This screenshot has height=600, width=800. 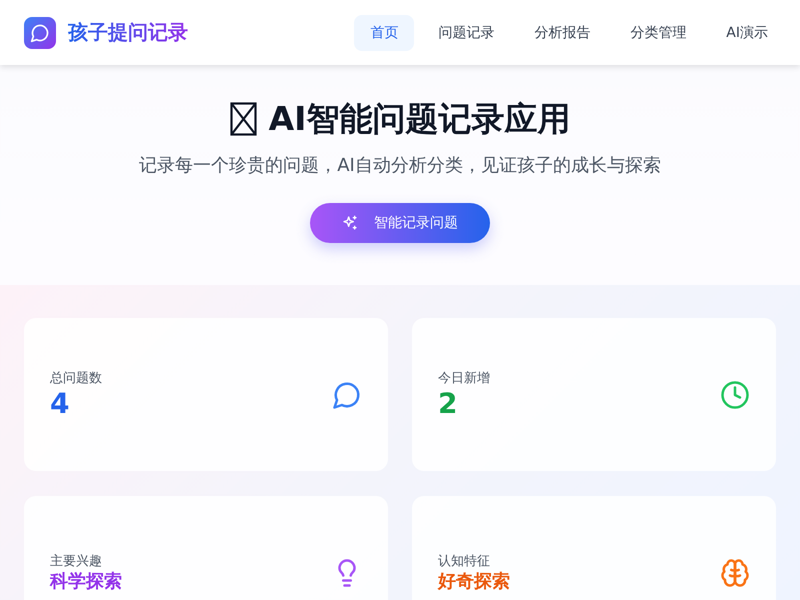 What do you see at coordinates (735, 573) in the screenshot?
I see `brain-icon` at bounding box center [735, 573].